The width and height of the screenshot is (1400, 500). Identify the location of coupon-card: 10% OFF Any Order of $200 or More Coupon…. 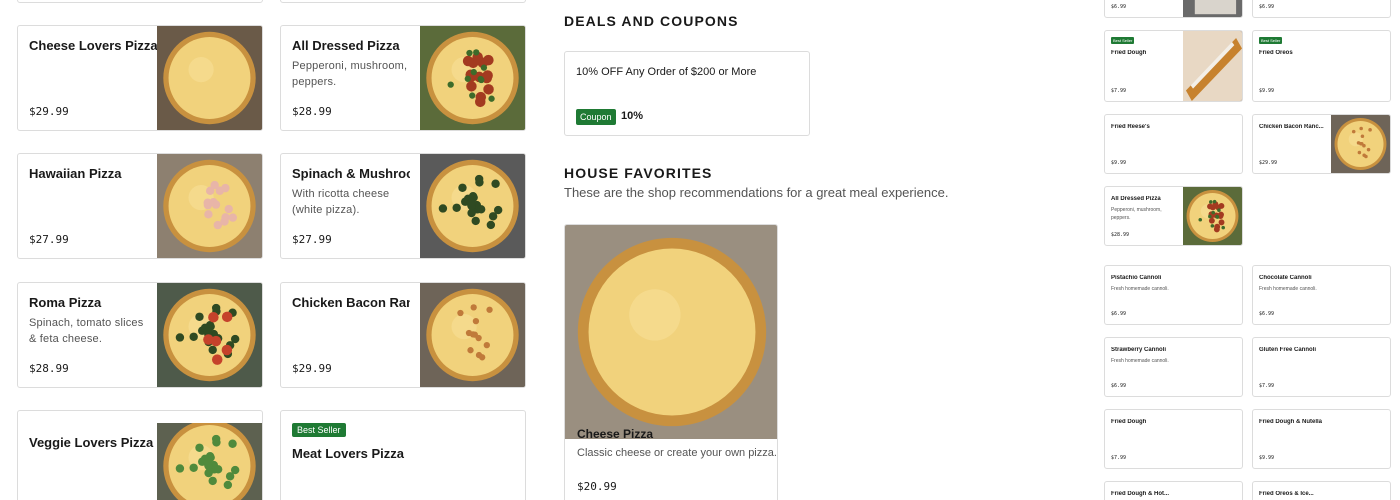
(687, 93).